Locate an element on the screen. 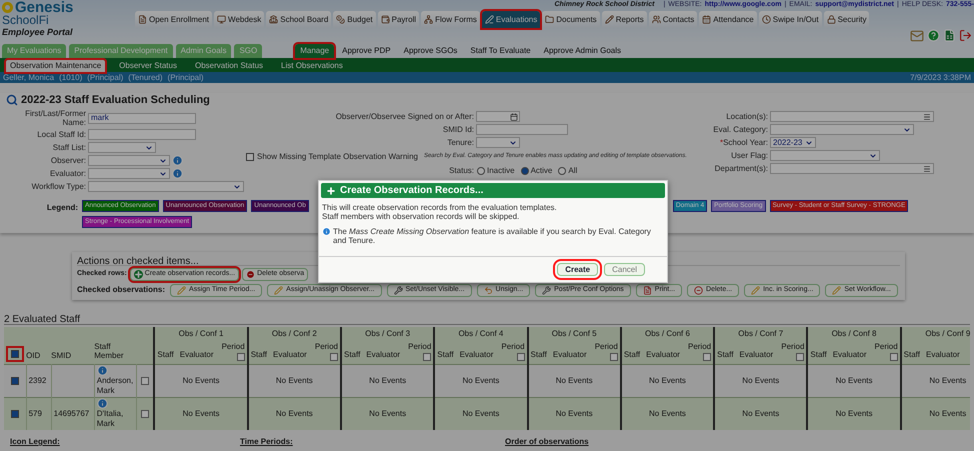  wrench-icon is located at coordinates (547, 290).